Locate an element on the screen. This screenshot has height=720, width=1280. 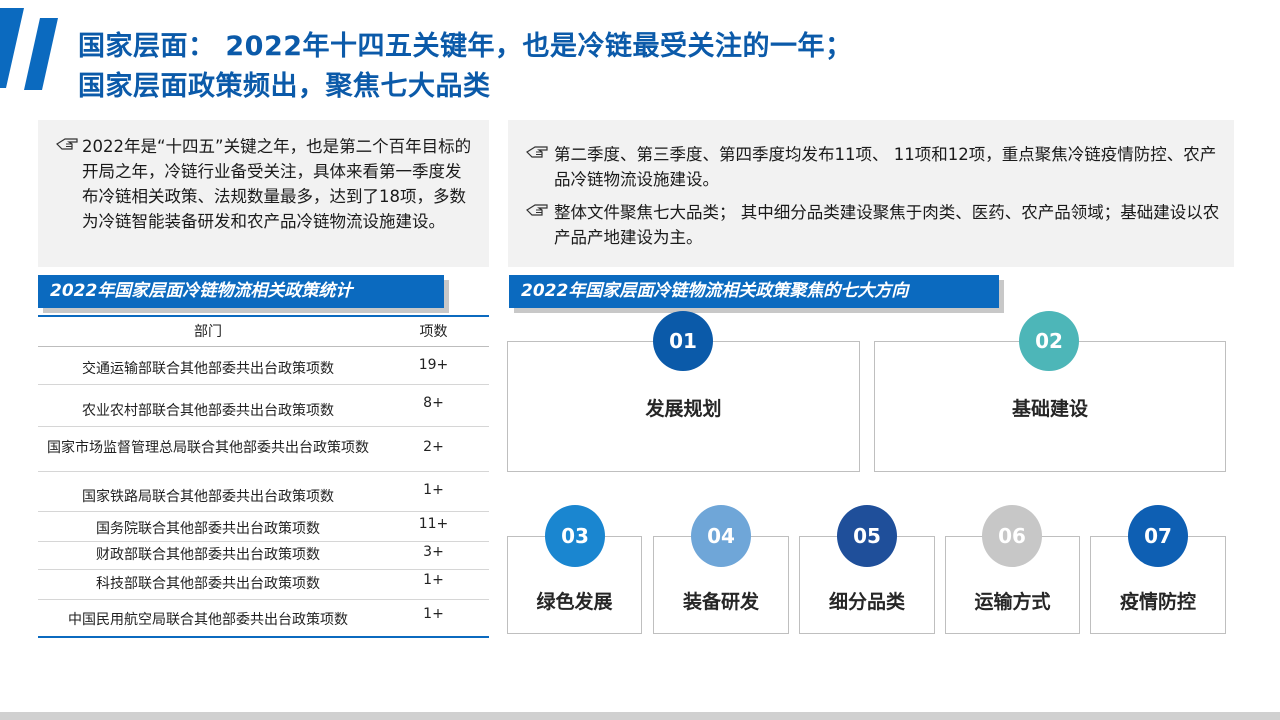
table-row: 财政部联合其他部委共出台政策项数 3+ is located at coordinates (263, 555).